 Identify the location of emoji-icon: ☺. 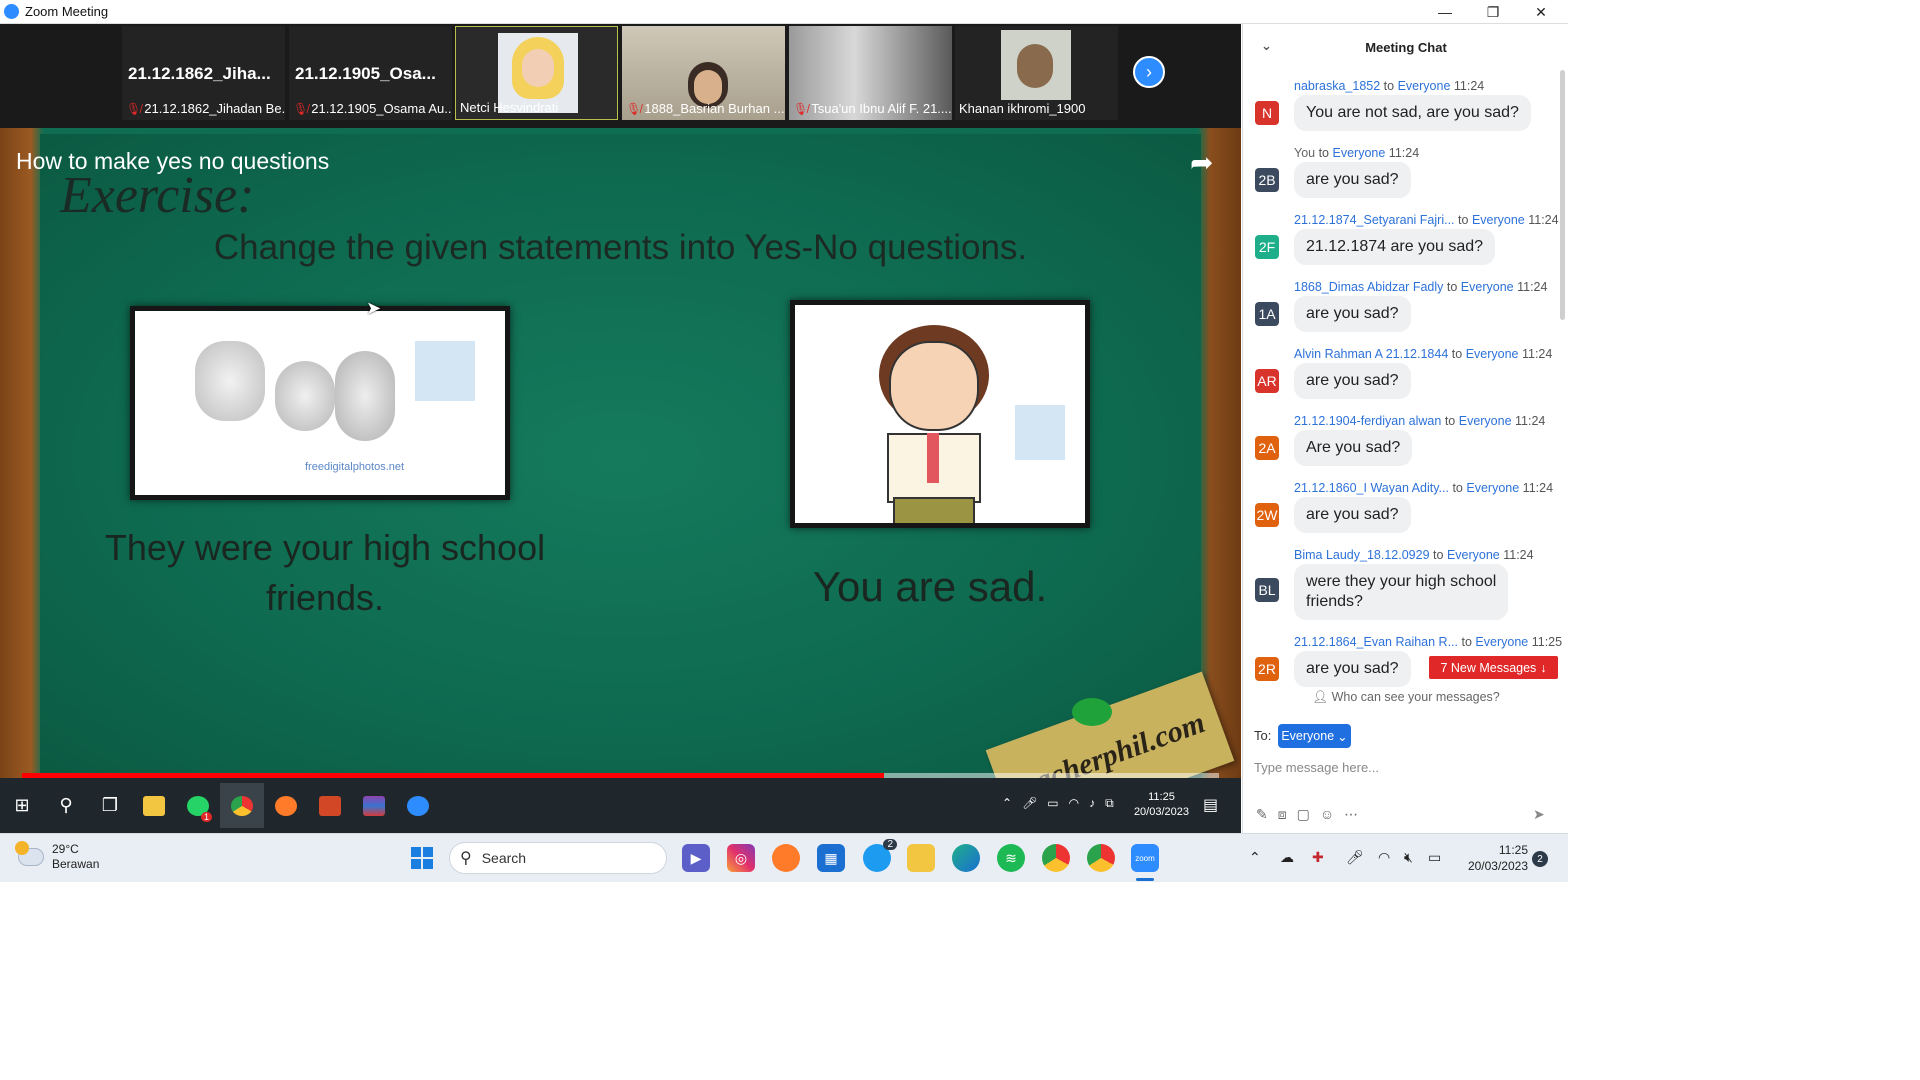
(1327, 814).